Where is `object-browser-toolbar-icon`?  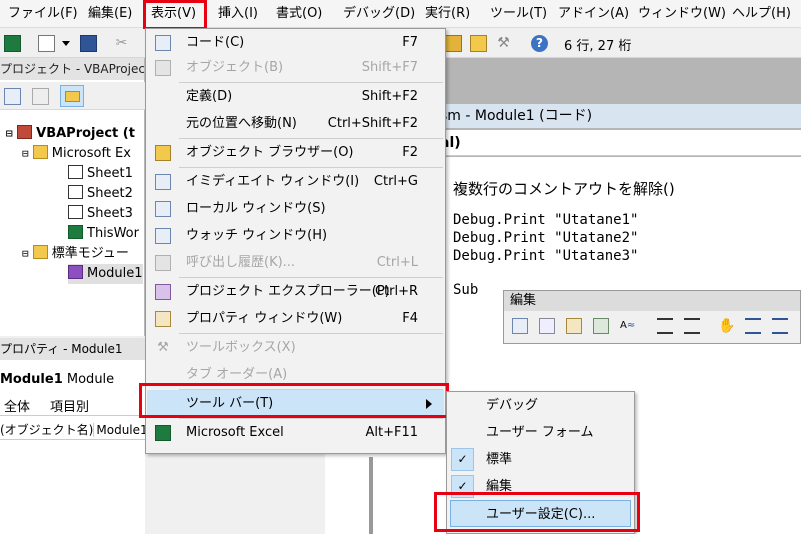
object-browser-toolbar-icon is located at coordinates (453, 43).